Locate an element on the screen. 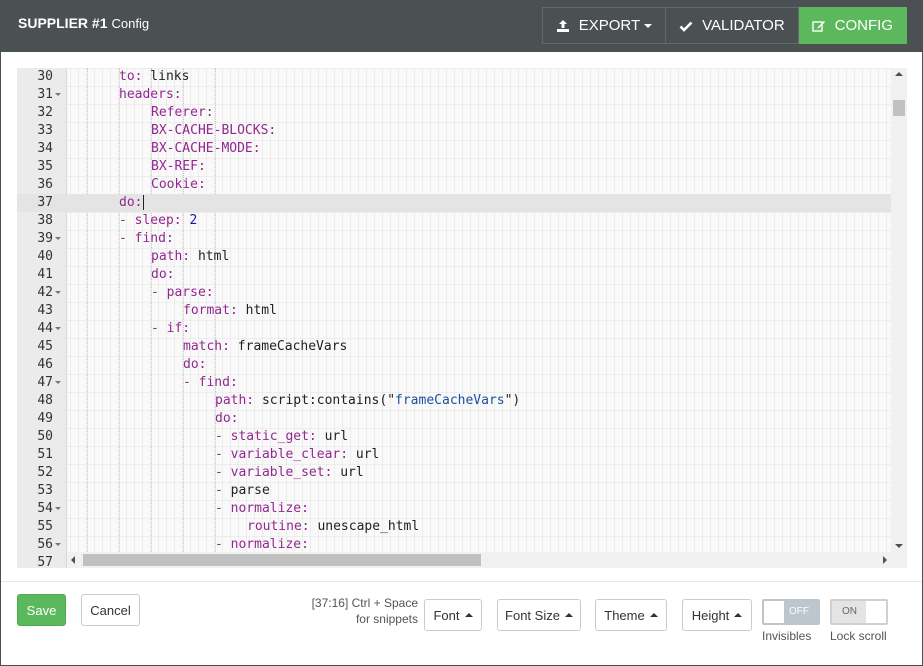 This screenshot has width=923, height=666. code-line: 36 Cookie: is located at coordinates (454, 185).